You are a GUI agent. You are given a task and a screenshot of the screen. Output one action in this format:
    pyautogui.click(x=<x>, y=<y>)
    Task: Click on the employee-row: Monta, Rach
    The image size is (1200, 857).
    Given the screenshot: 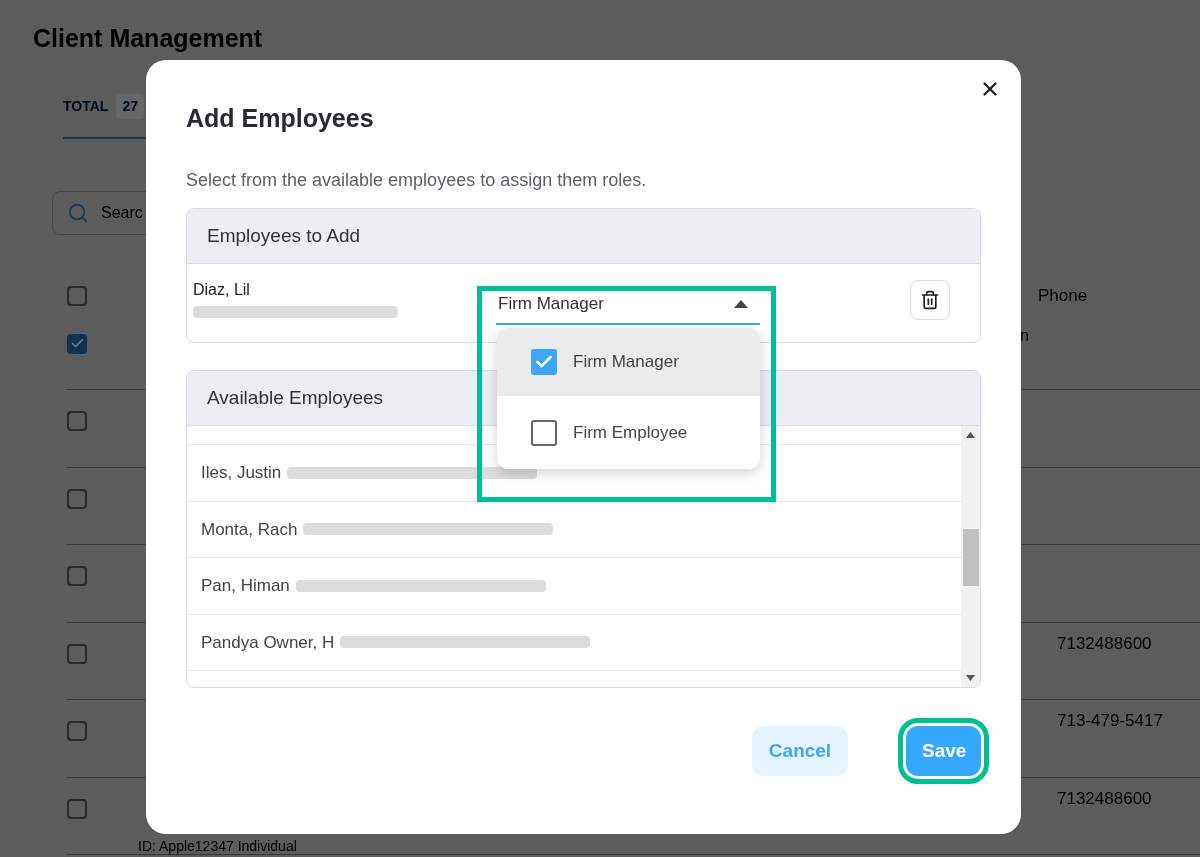 What is the action you would take?
    pyautogui.click(x=574, y=529)
    